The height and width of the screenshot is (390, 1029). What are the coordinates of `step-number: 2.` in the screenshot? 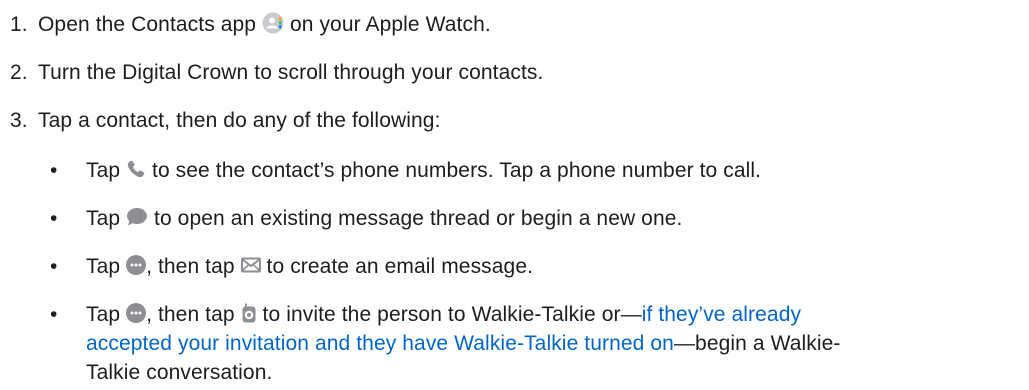 It's located at (19, 72).